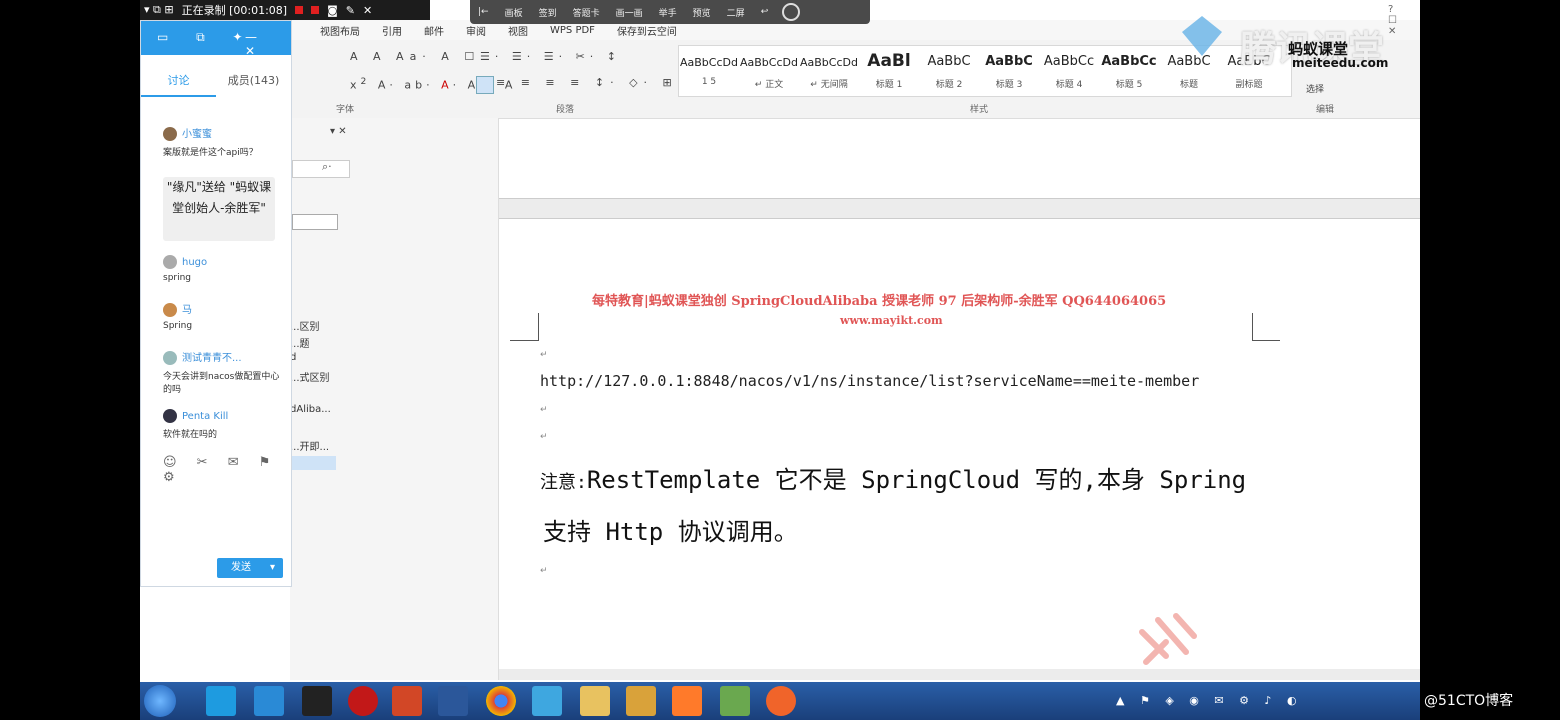 This screenshot has height=720, width=1560. Describe the element at coordinates (1404, 20) in the screenshot. I see `window-controls: ? ☐ ✕` at that location.